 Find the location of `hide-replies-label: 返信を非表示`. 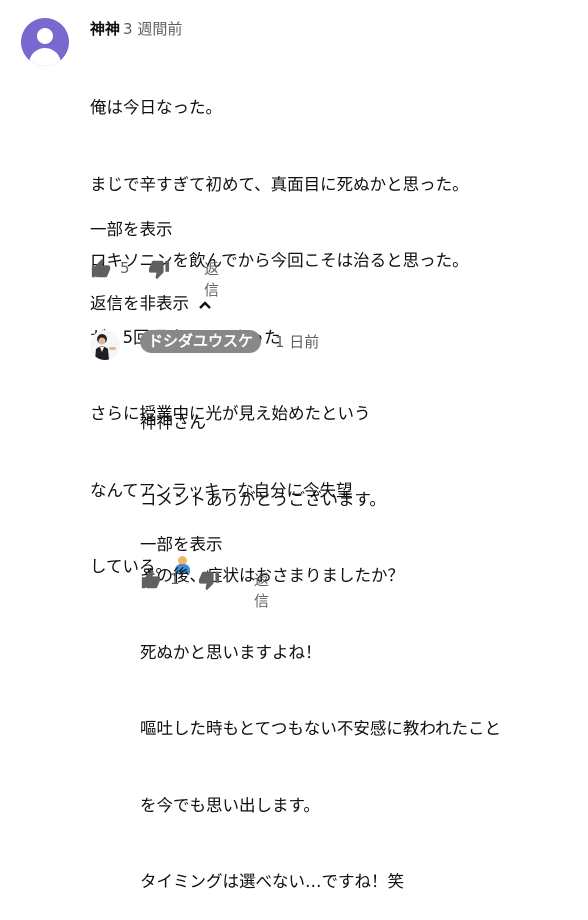

hide-replies-label: 返信を非表示 is located at coordinates (139, 303).